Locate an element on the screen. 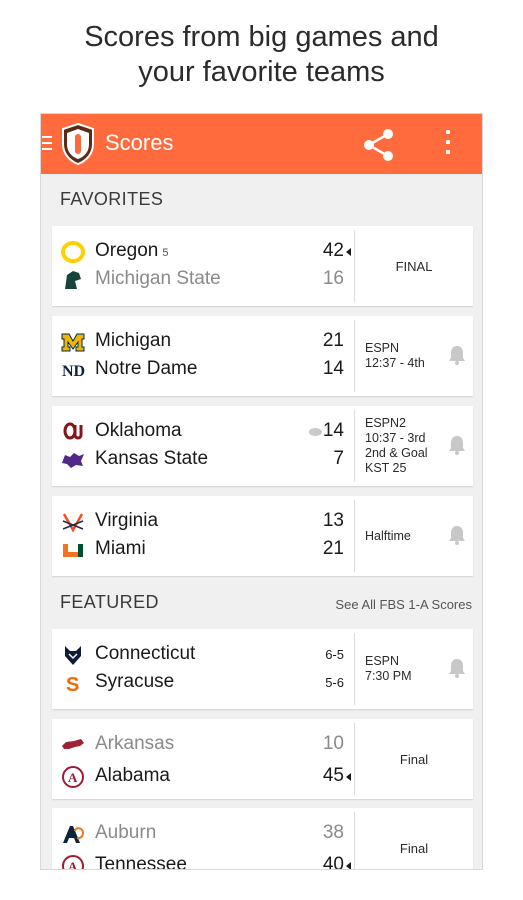 Image resolution: width=523 pixels, height=900 pixels. game-card: Virginia 13 Miami 21 Halftime is located at coordinates (262, 536).